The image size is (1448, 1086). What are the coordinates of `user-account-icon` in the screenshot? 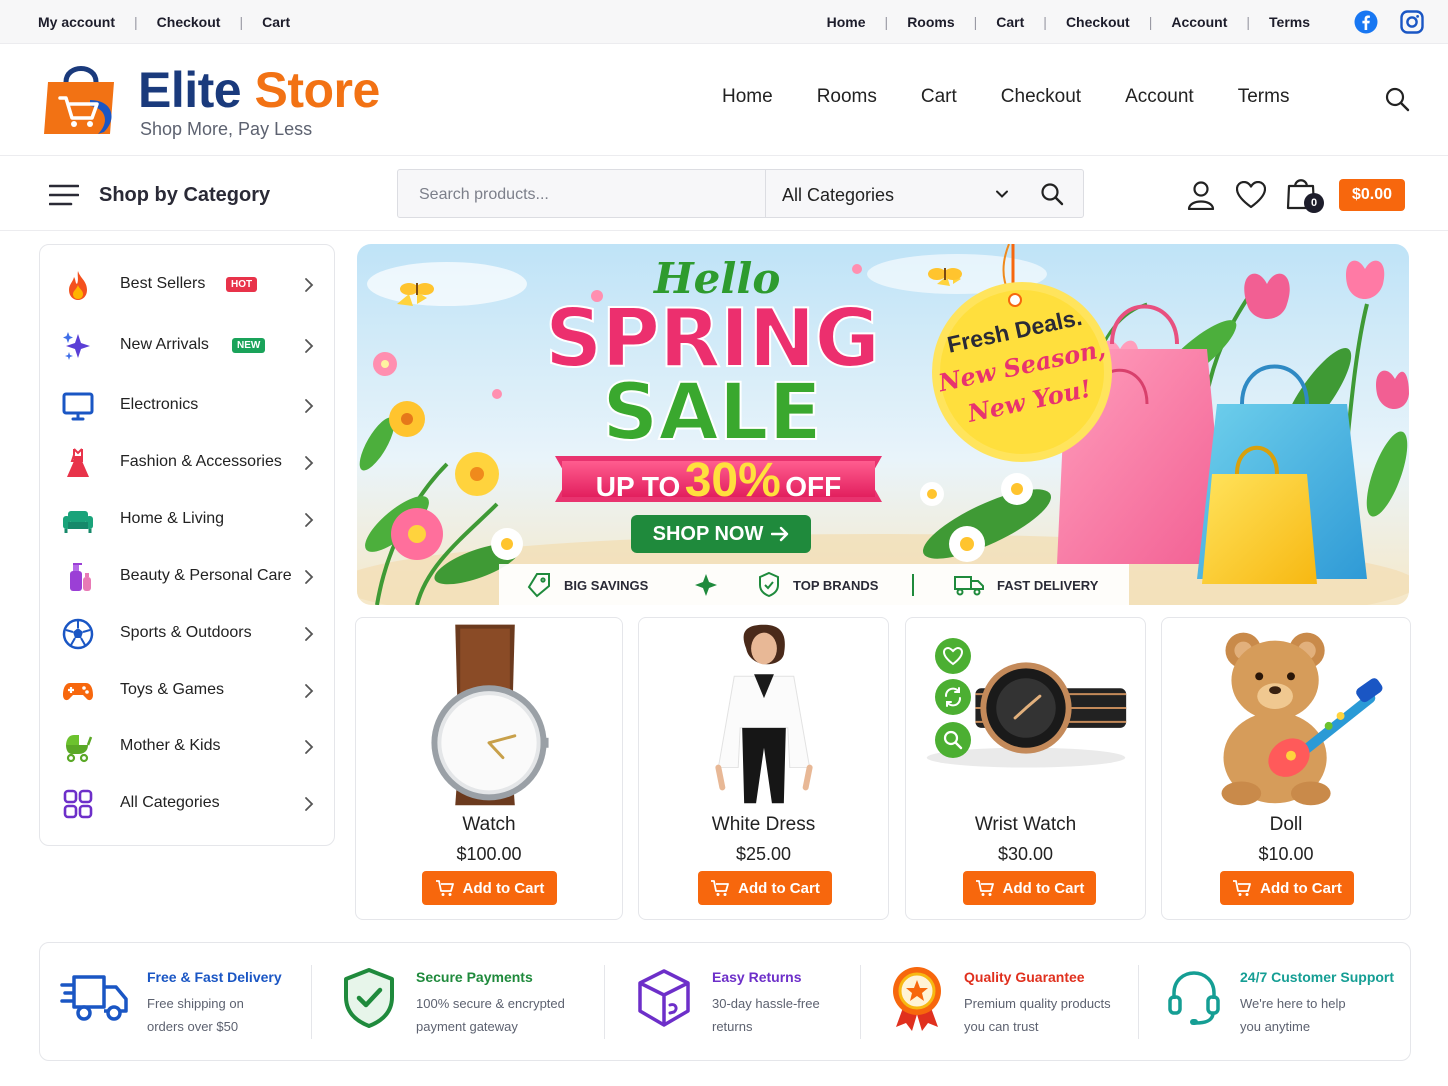 It's located at (1201, 195).